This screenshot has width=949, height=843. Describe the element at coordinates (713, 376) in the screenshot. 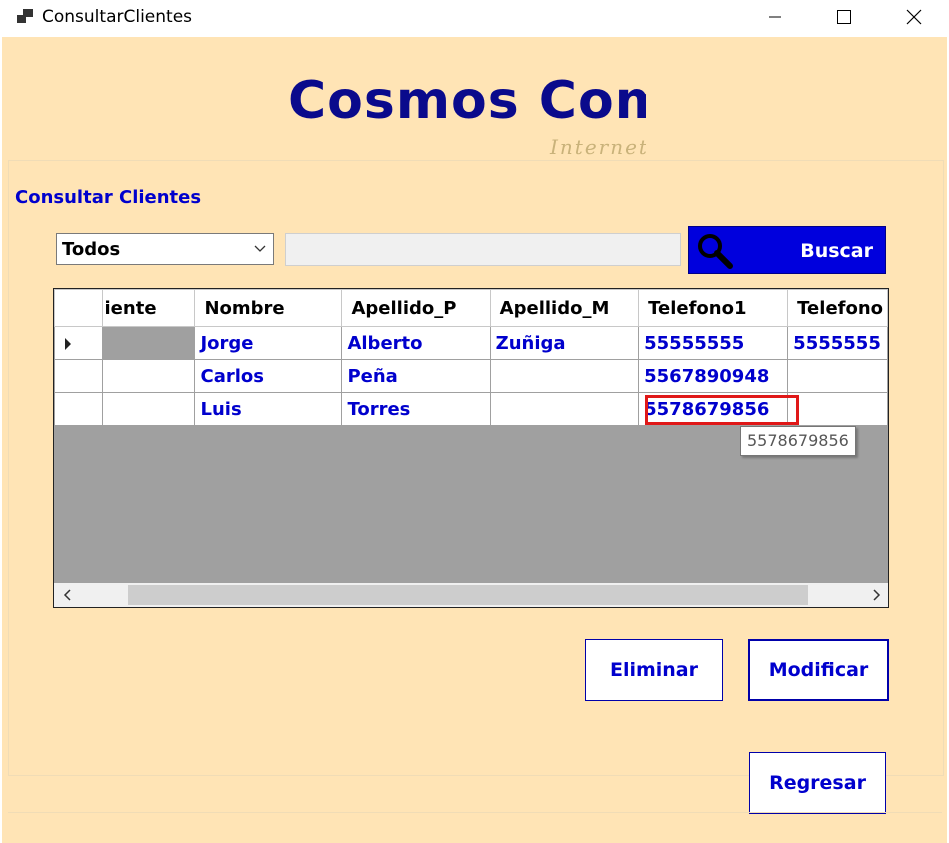

I see `table-cell: 5567890948` at that location.